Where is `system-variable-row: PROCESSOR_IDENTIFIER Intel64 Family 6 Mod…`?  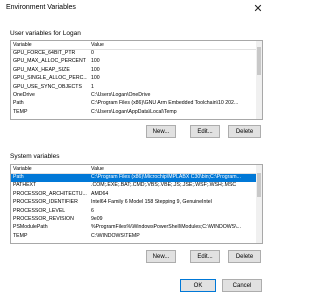 system-variable-row: PROCESSOR_IDENTIFIER Intel64 Family 6 Mod… is located at coordinates (133, 203).